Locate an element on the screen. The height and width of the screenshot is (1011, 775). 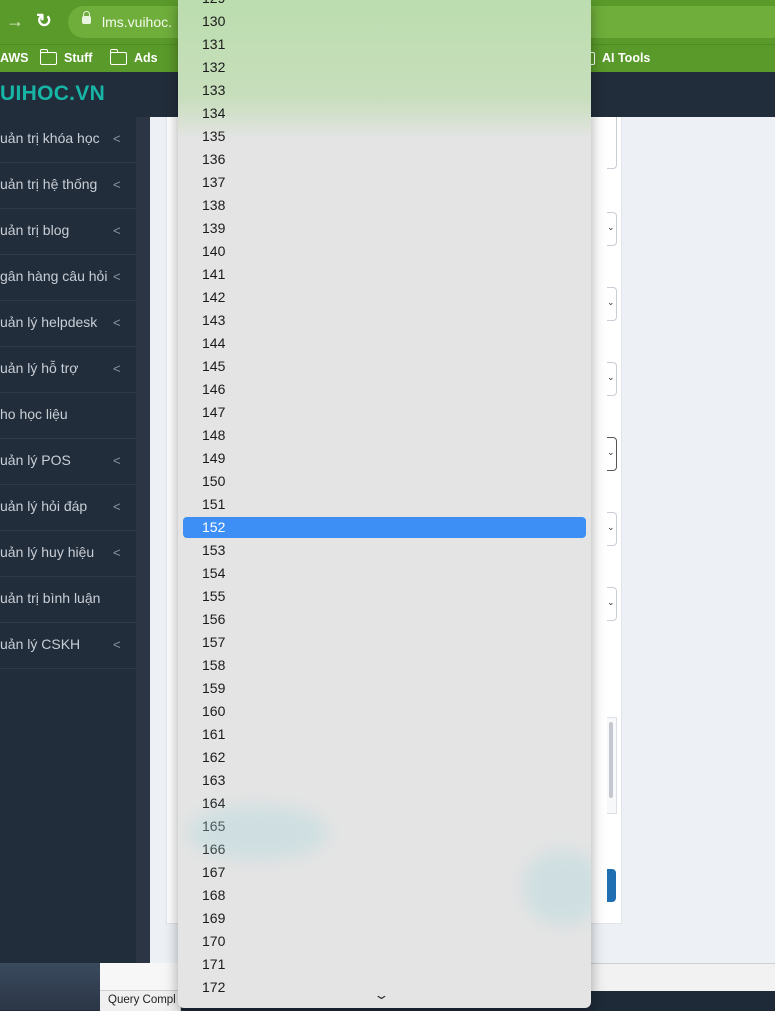
sidebar-item-comments: uản trị bình luận is located at coordinates (68, 600).